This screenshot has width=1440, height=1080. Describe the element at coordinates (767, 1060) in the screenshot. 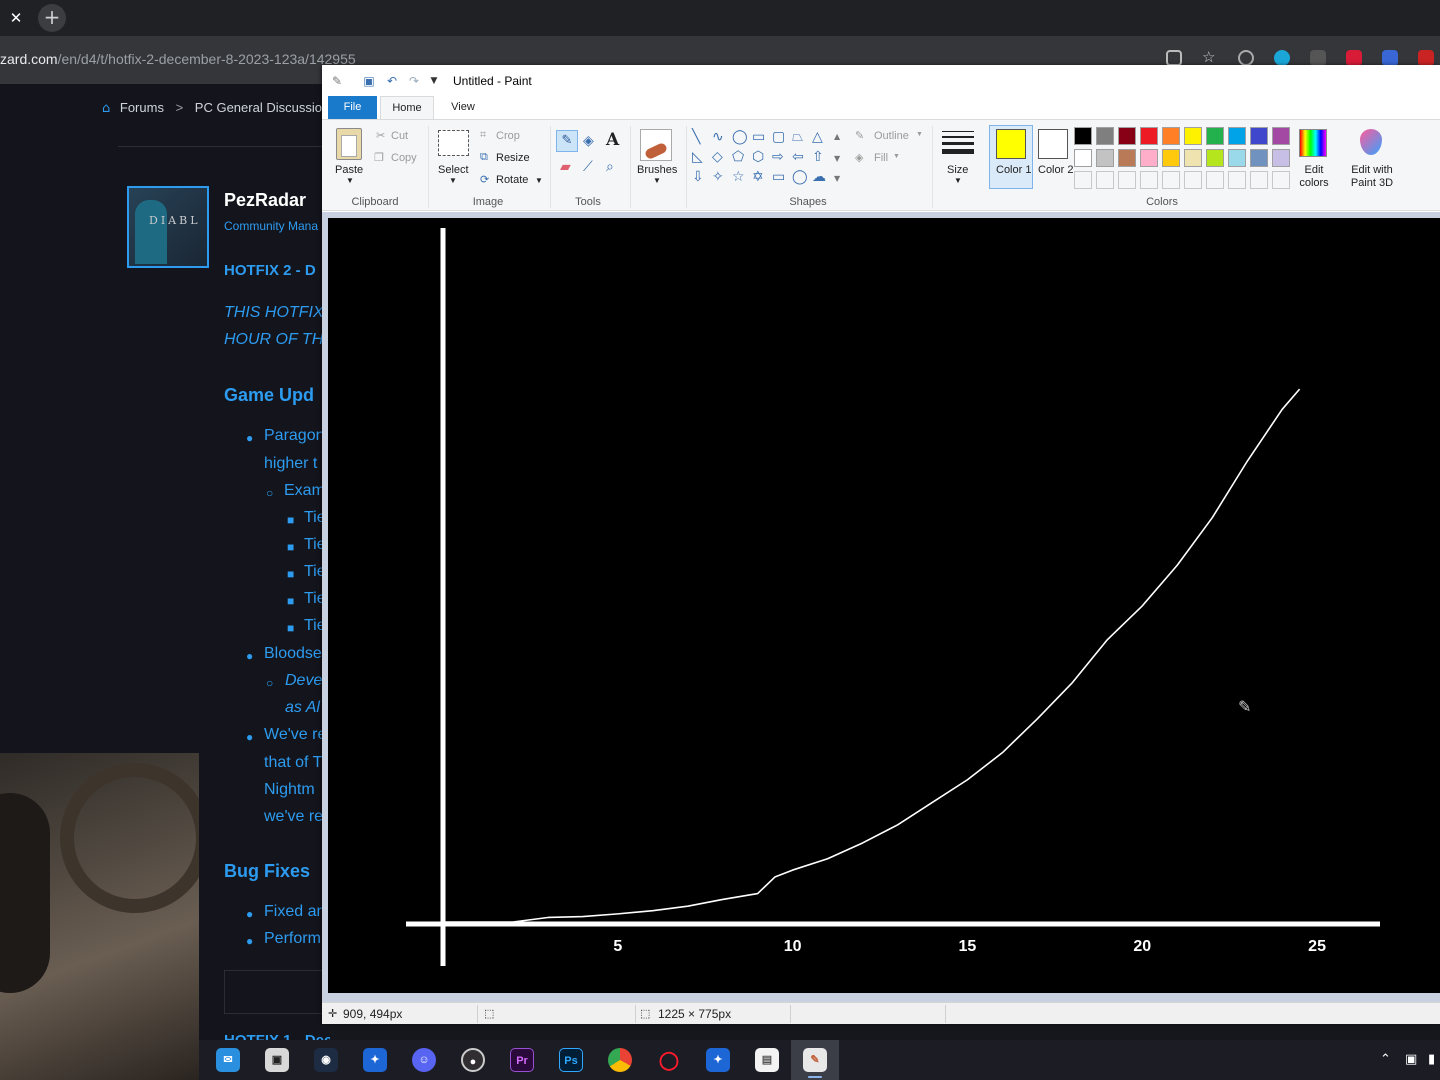

I see `notepad-icon: ▤` at that location.